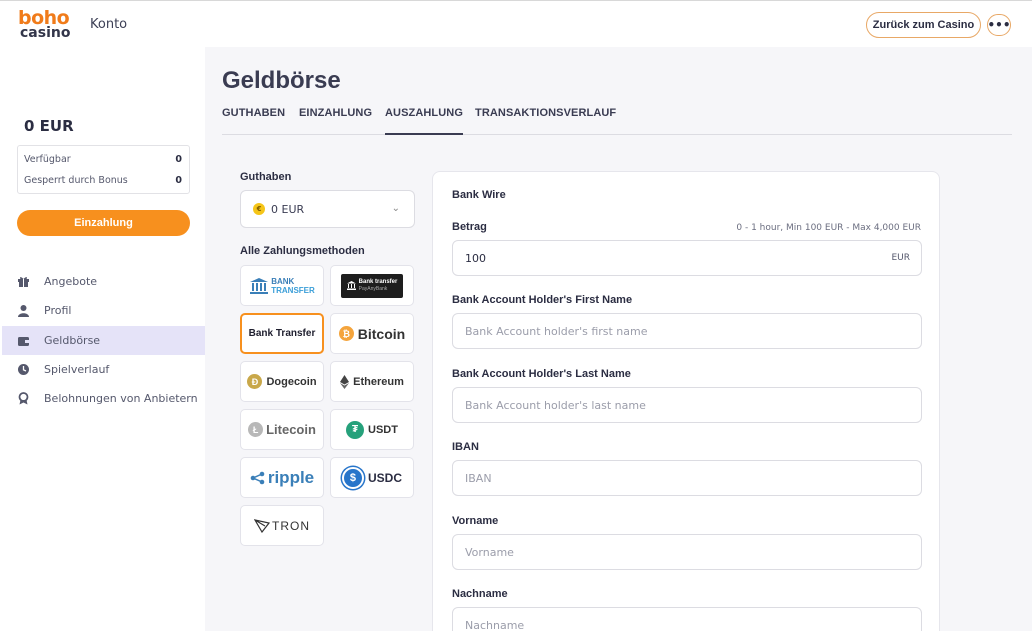 Image resolution: width=1032 pixels, height=631 pixels. I want to click on sidebar-item-angebote: Angebote, so click(103, 281).